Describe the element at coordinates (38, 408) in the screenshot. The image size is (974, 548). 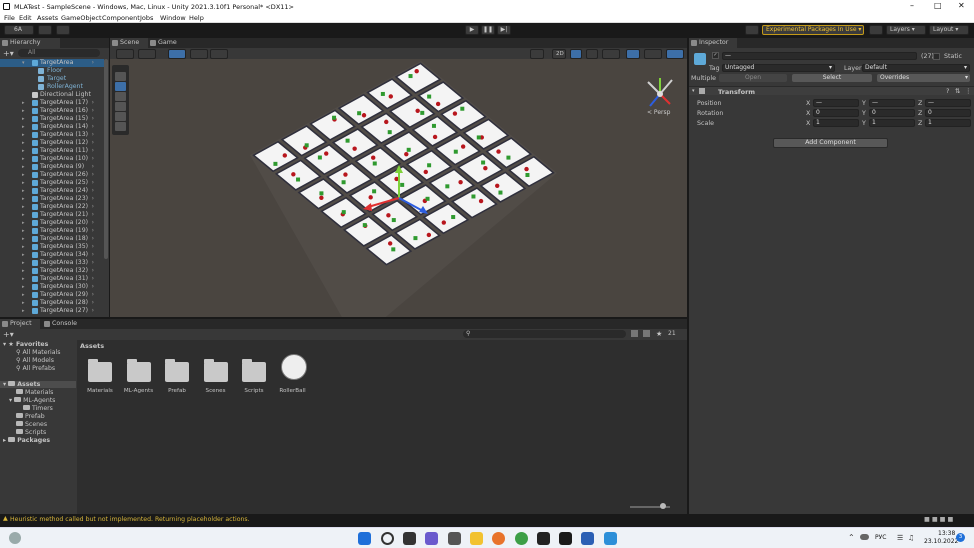
I see `tree-timers: Timers` at that location.